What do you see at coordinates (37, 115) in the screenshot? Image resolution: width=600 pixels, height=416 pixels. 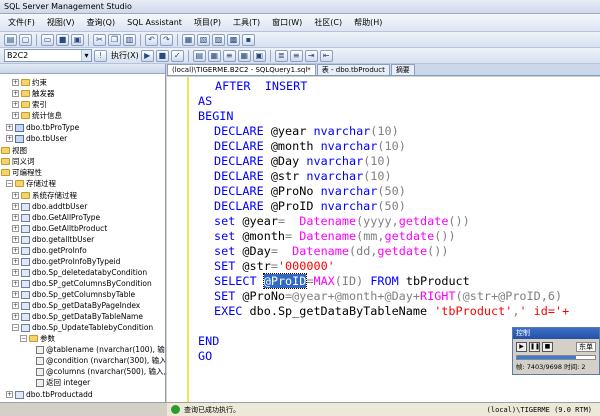 I see `tree-item: + 统计信息` at bounding box center [37, 115].